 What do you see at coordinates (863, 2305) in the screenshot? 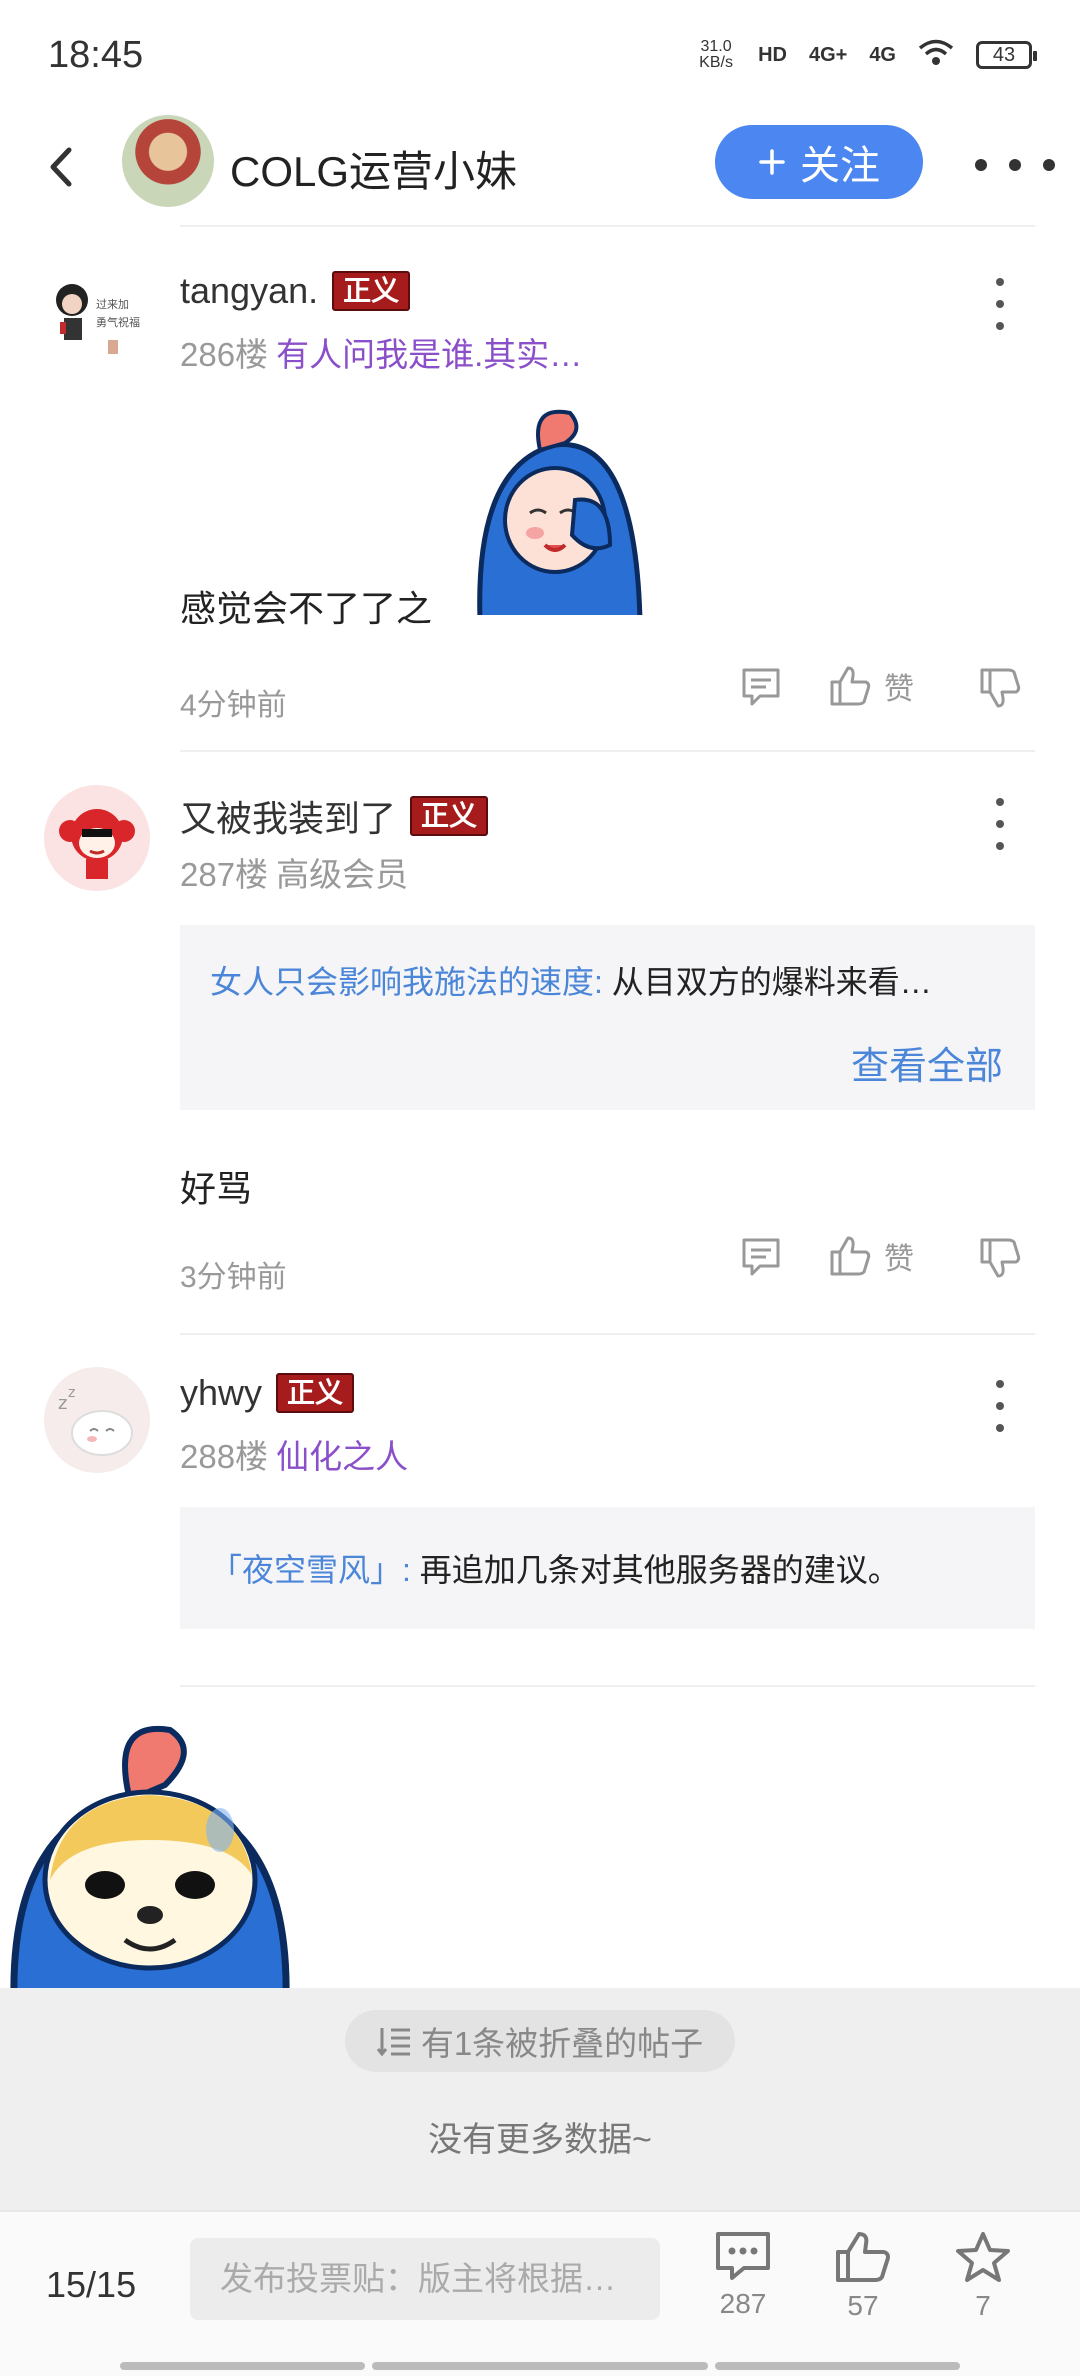
I see `likes-count: 57` at bounding box center [863, 2305].